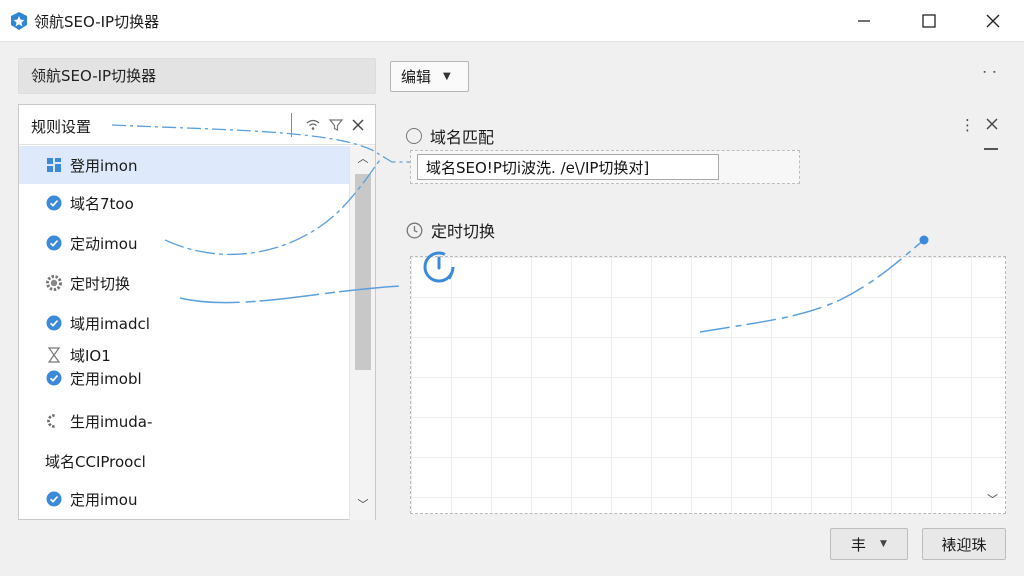 Image resolution: width=1024 pixels, height=576 pixels. What do you see at coordinates (53, 355) in the screenshot?
I see `hourglass-icon` at bounding box center [53, 355].